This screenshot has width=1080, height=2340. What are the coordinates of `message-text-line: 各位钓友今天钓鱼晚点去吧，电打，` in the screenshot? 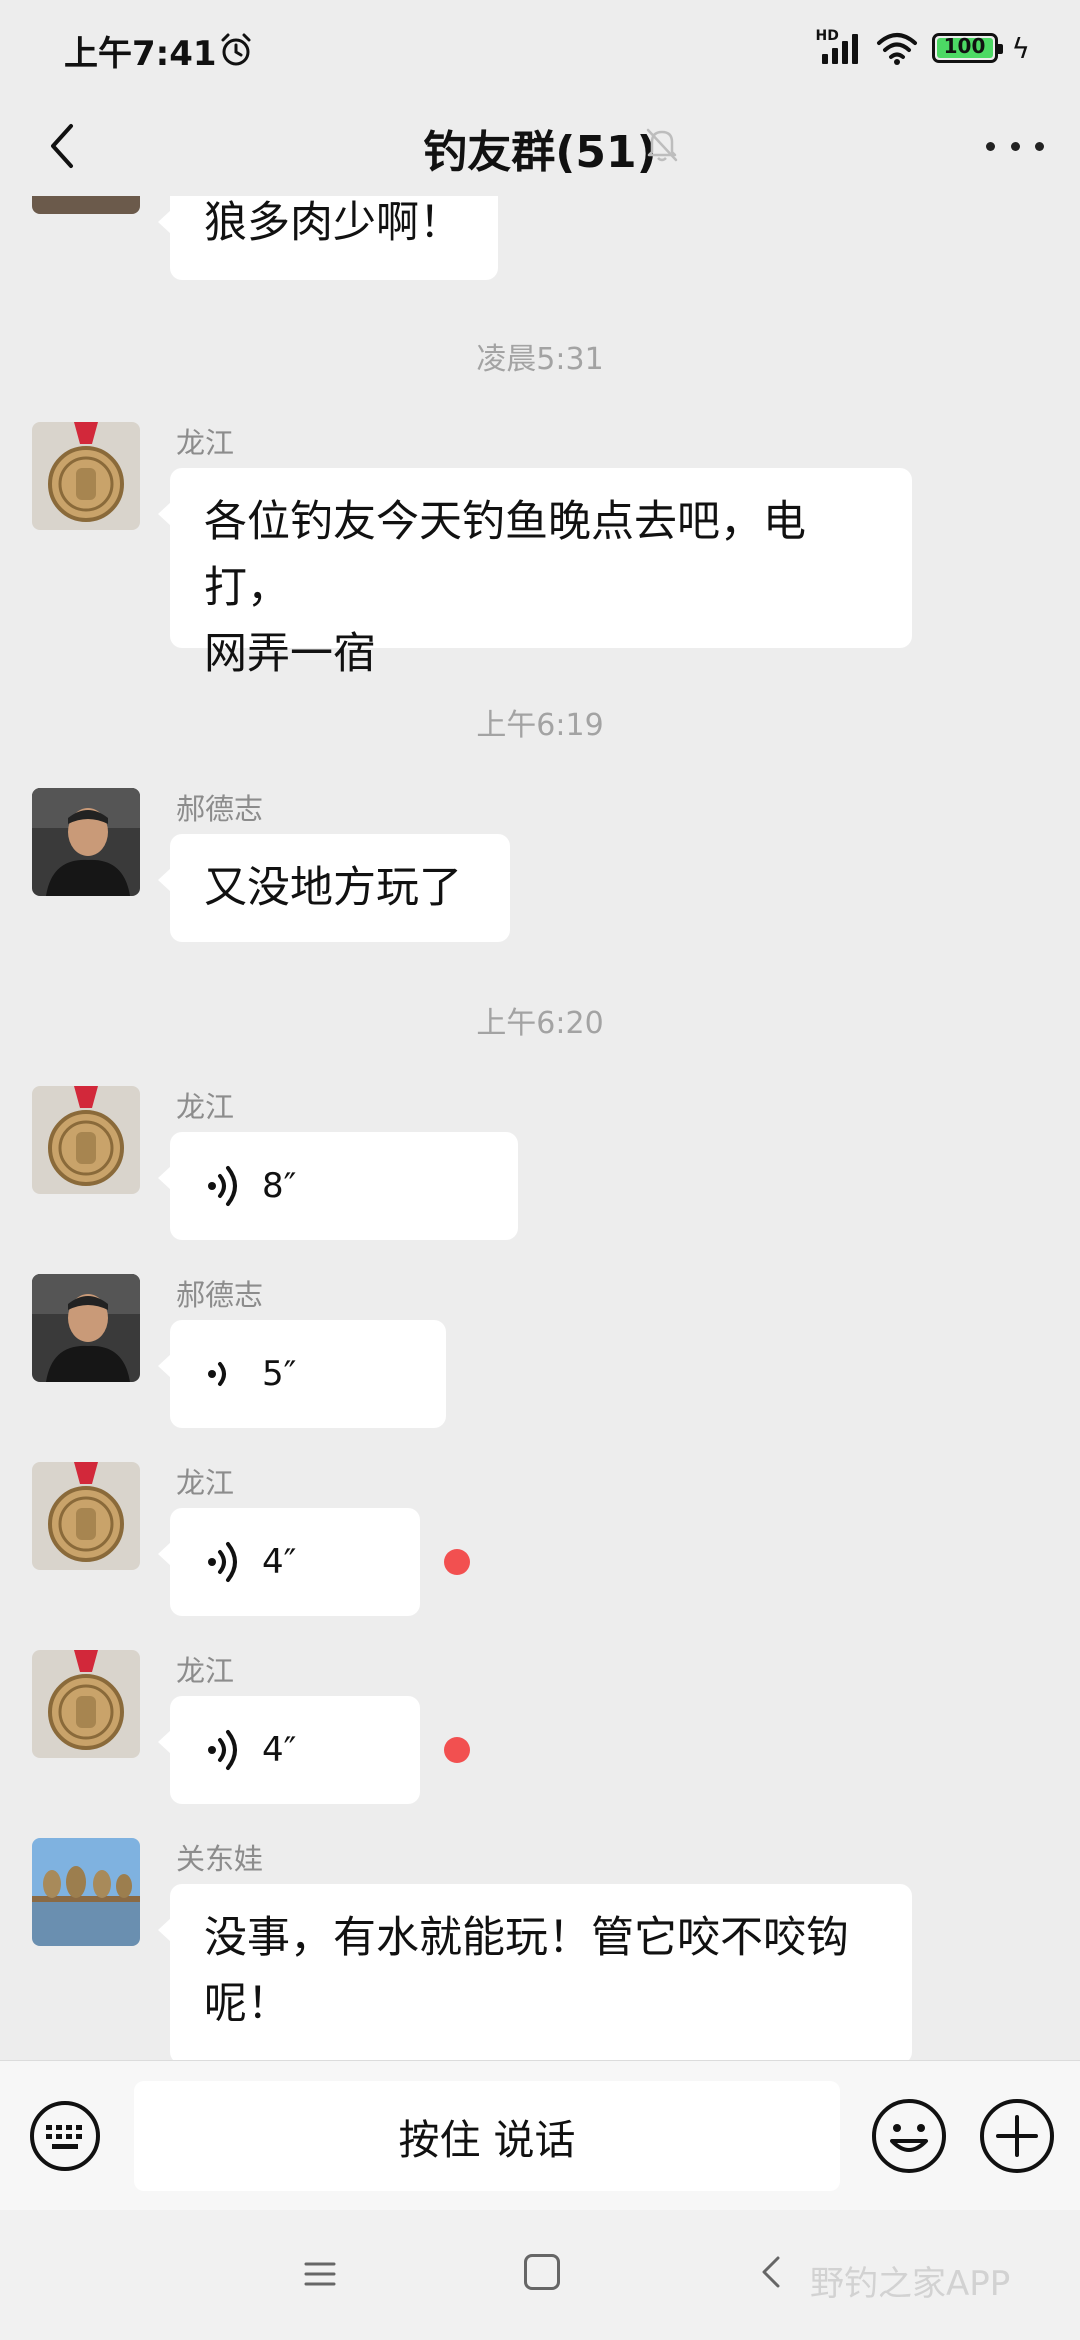 It's located at (505, 555).